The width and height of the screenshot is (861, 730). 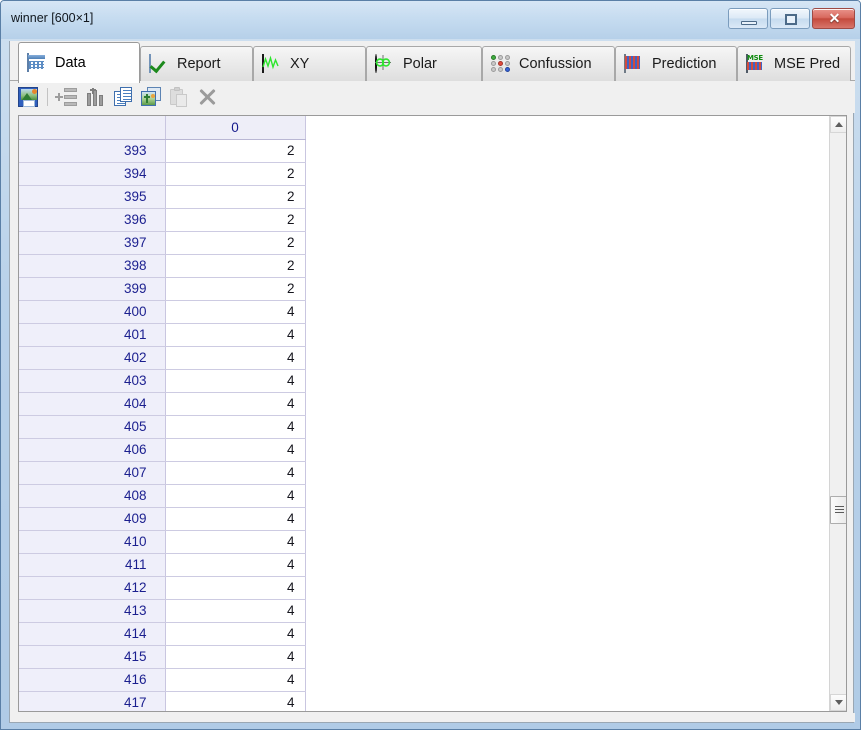 What do you see at coordinates (92, 634) in the screenshot?
I see `row-header-cell: 414` at bounding box center [92, 634].